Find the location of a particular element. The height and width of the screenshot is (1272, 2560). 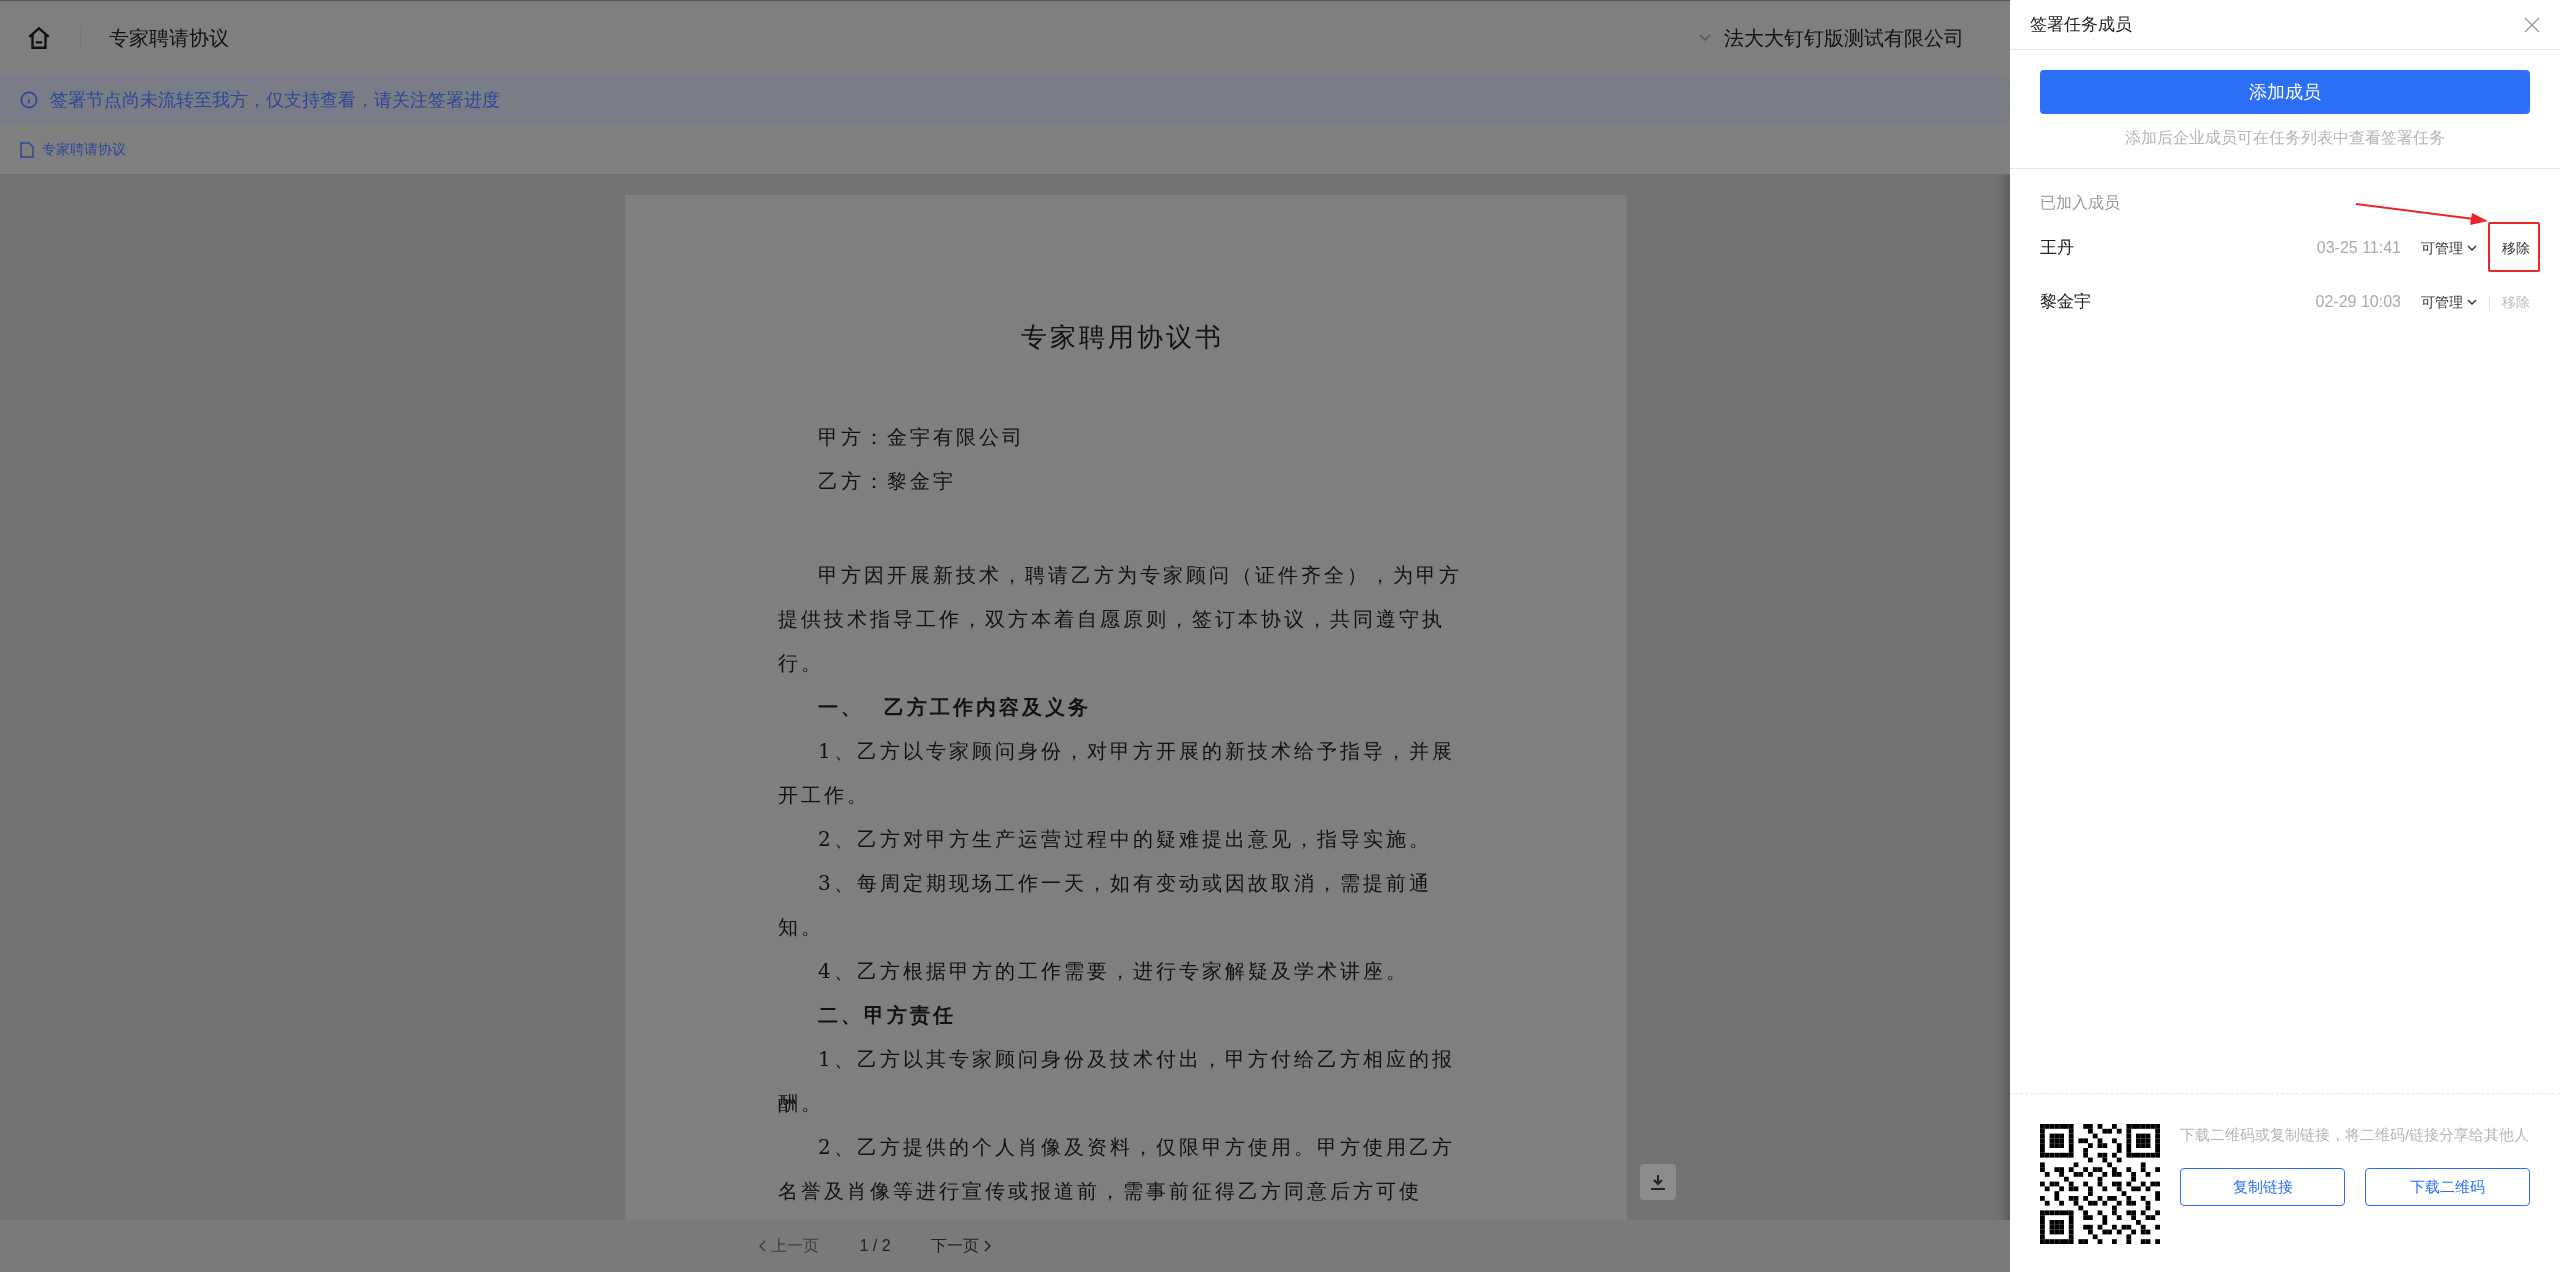

next-page-button: 下一页 is located at coordinates (960, 1246).